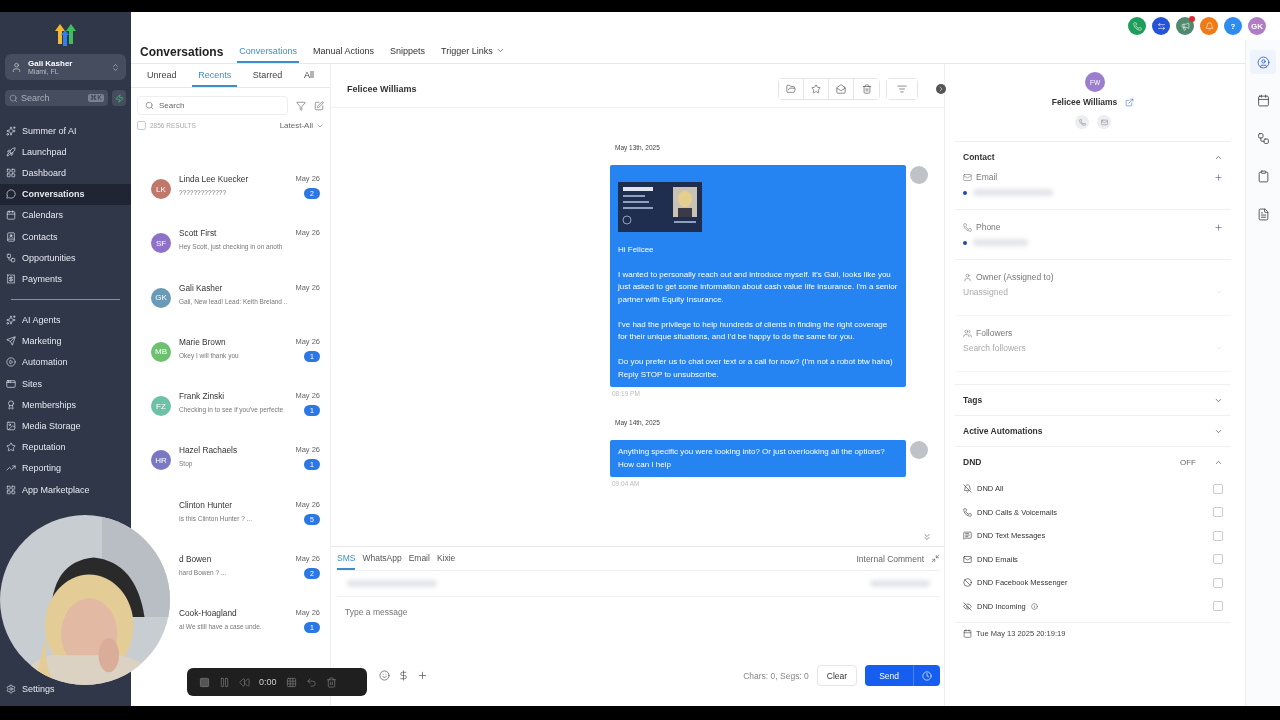  I want to click on clear-button: Clear, so click(837, 675).